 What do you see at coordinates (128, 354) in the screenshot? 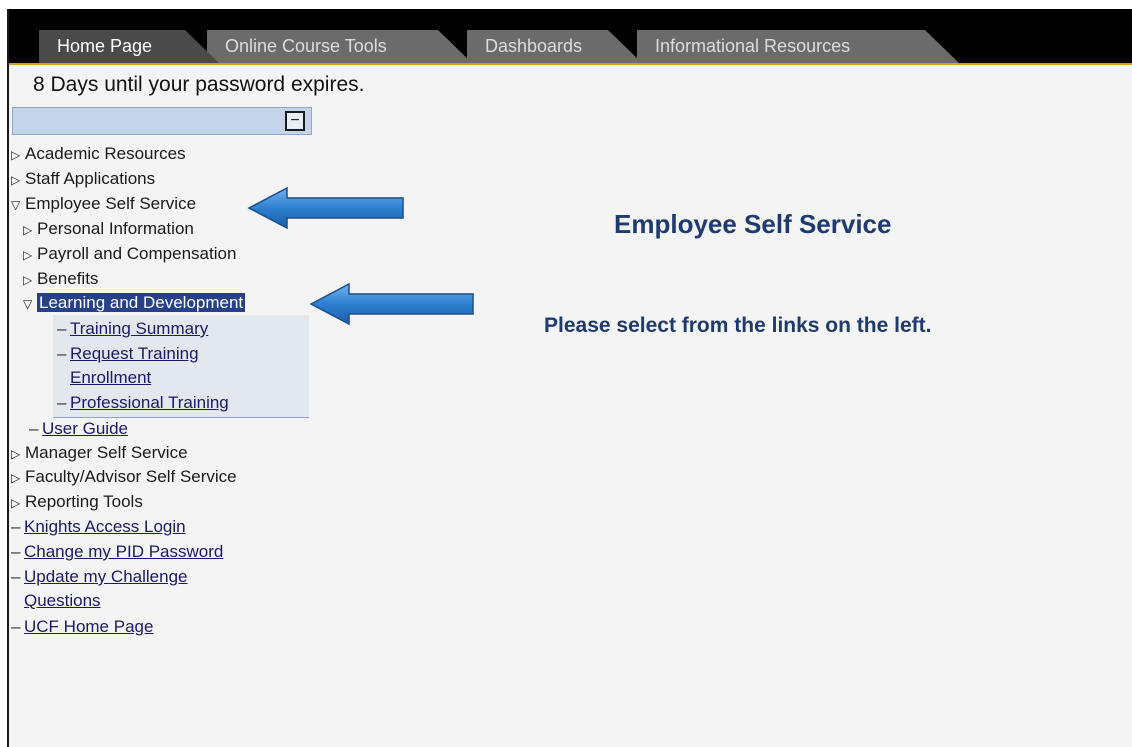
I see `menu-item-request-training-enrollment: – Request Training` at bounding box center [128, 354].